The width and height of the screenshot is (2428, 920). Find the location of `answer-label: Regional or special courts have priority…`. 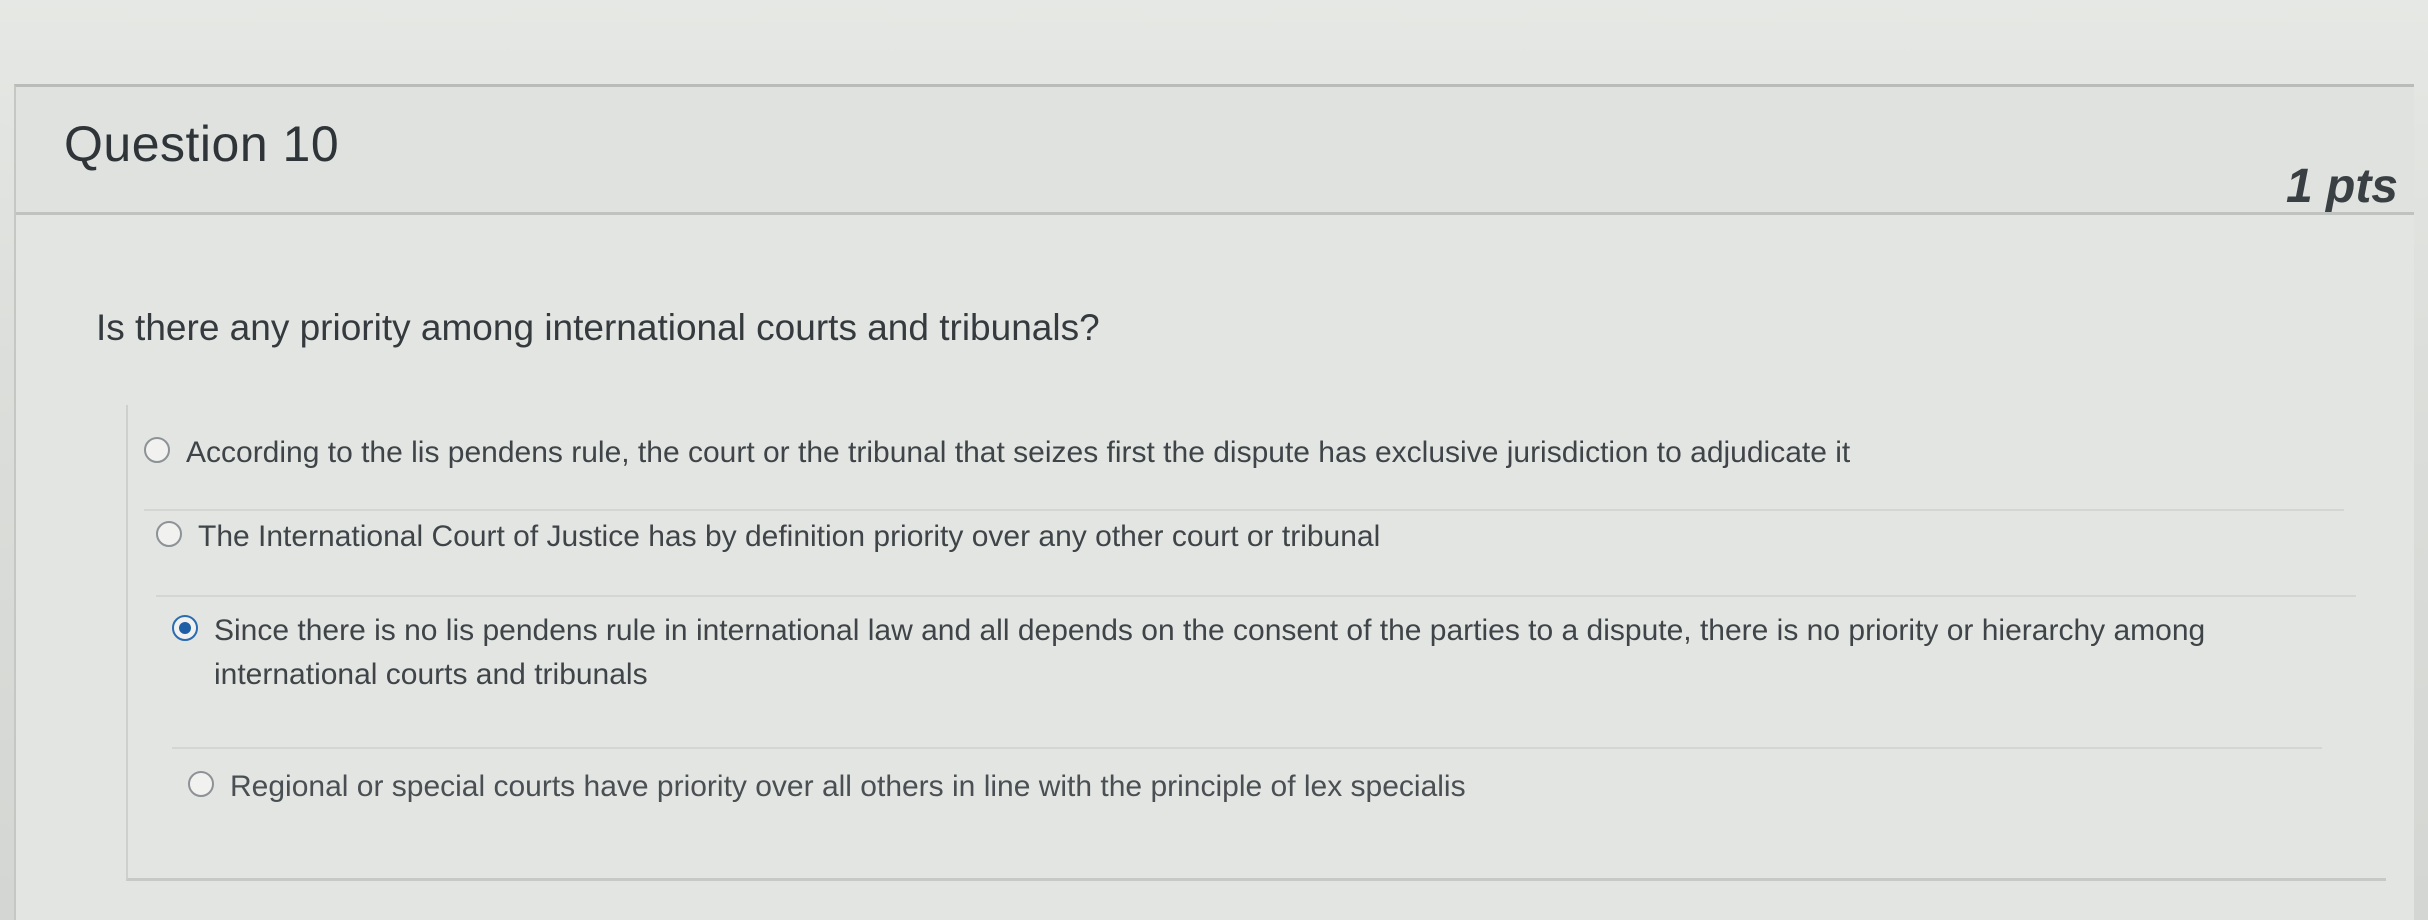

answer-label: Regional or special courts have priority… is located at coordinates (848, 786).